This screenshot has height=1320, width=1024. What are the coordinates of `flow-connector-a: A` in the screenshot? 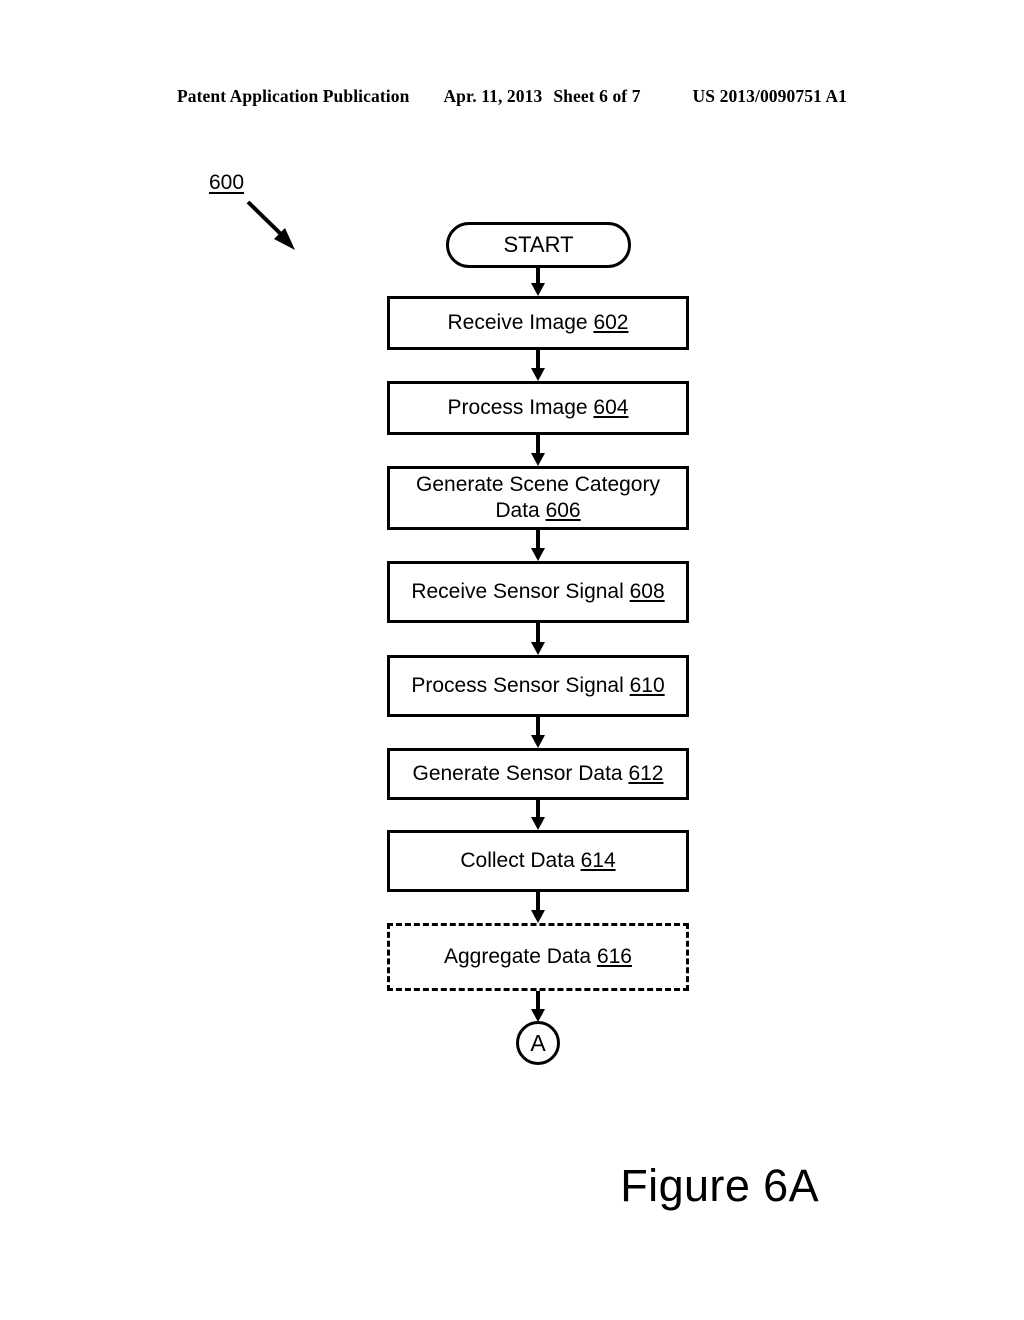 It's located at (538, 1043).